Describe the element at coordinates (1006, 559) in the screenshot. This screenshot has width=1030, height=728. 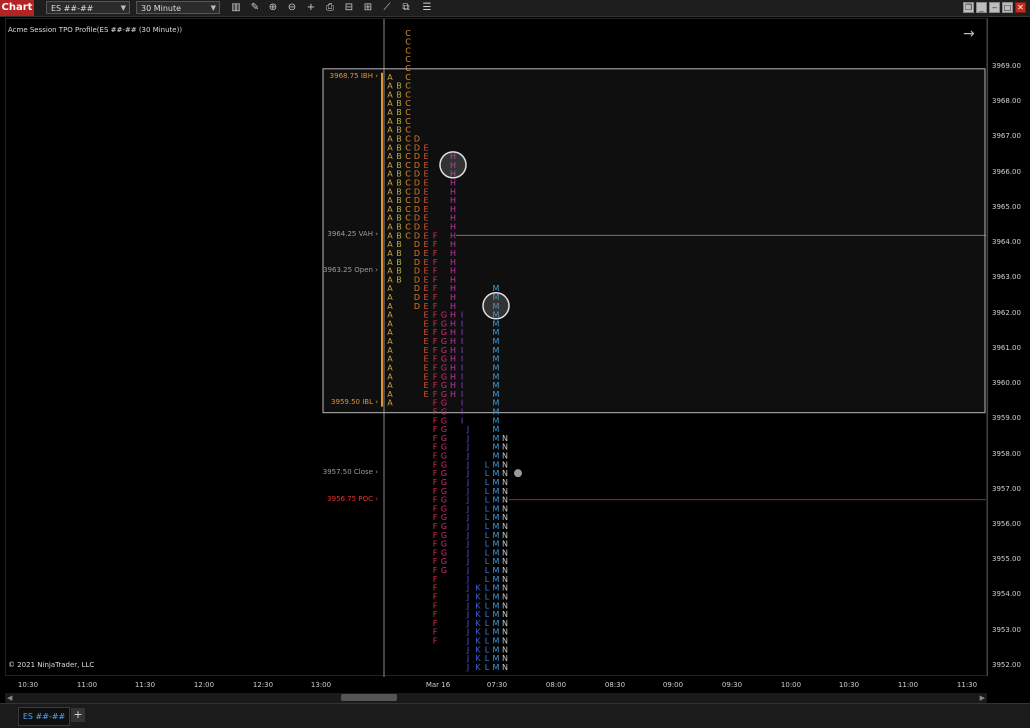
I see `price-tick-label: 3955.00` at that location.